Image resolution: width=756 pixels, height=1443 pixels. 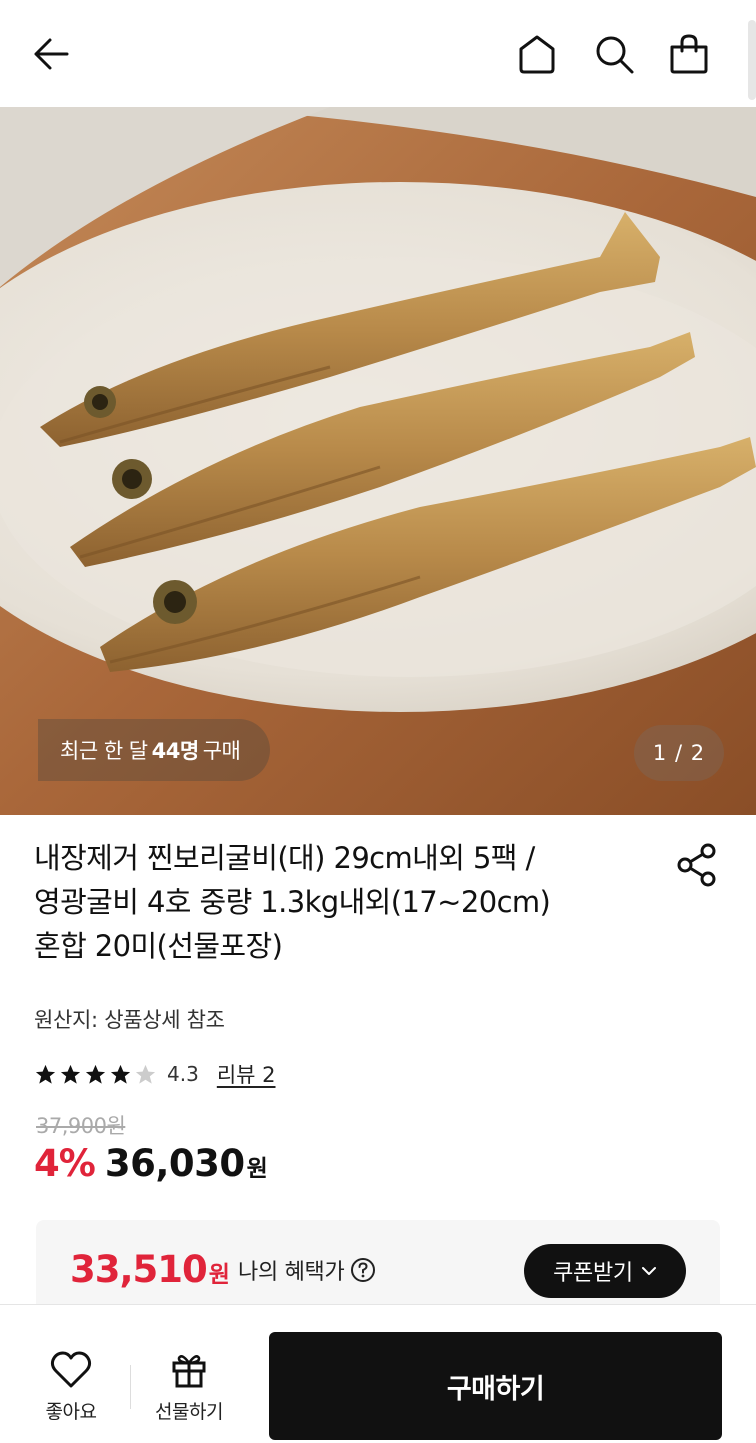 What do you see at coordinates (679, 753) in the screenshot?
I see `image-page-counter: 1 / 2` at bounding box center [679, 753].